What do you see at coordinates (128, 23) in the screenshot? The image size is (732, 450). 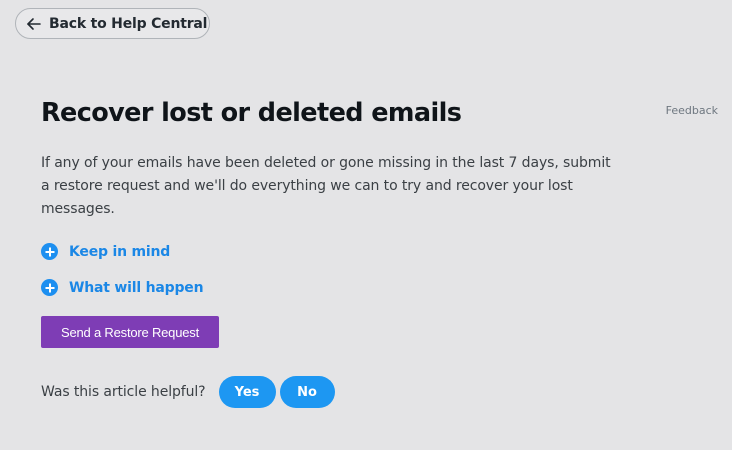 I see `back-button-label: Back to Help Central` at bounding box center [128, 23].